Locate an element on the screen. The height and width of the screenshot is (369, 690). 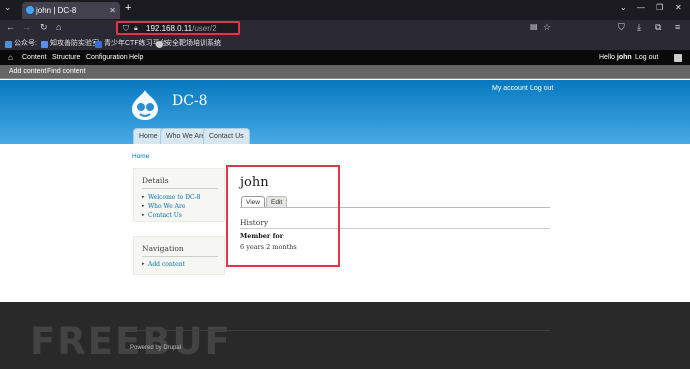
bookmark-item: 知攻善防实验室 is located at coordinates (70, 44).